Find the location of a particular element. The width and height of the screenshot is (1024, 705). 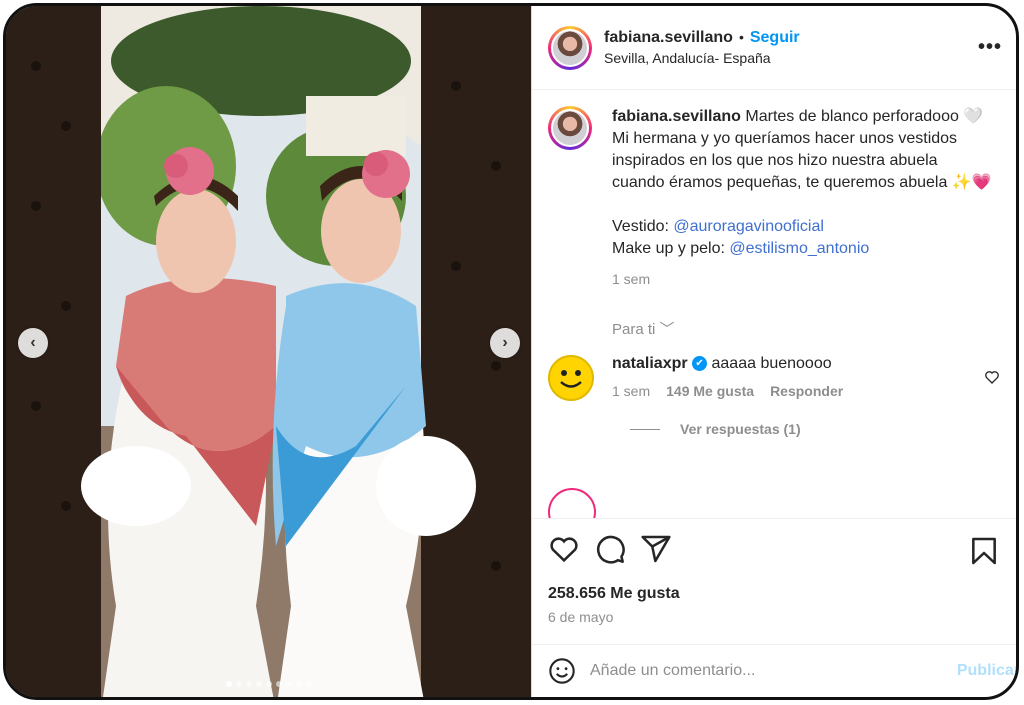

caption-makeup-line: Make up y pelo: @estilismo_antonio is located at coordinates (802, 249).